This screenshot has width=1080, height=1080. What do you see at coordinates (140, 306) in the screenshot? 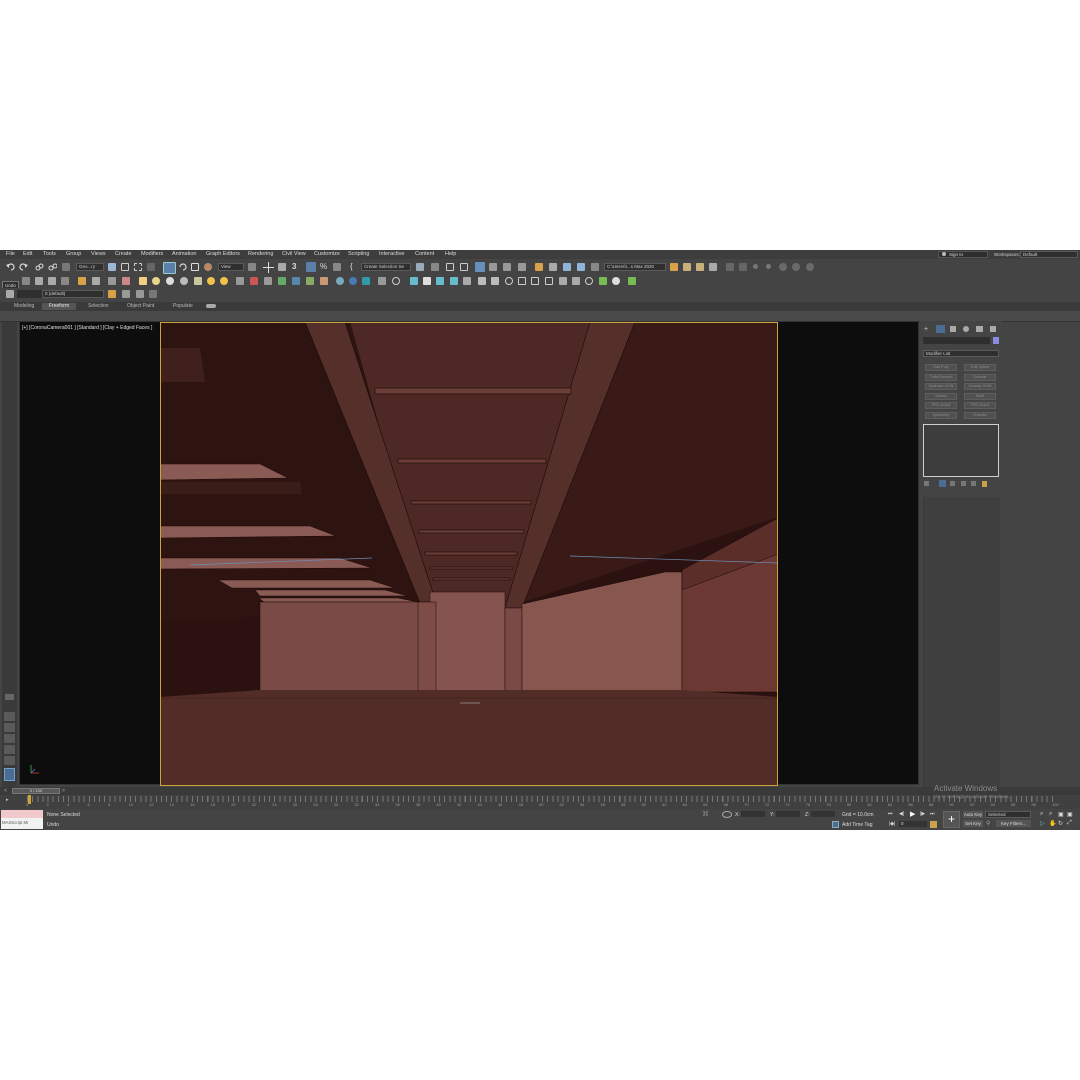
I see `tab-object-paint: Object Paint` at bounding box center [140, 306].